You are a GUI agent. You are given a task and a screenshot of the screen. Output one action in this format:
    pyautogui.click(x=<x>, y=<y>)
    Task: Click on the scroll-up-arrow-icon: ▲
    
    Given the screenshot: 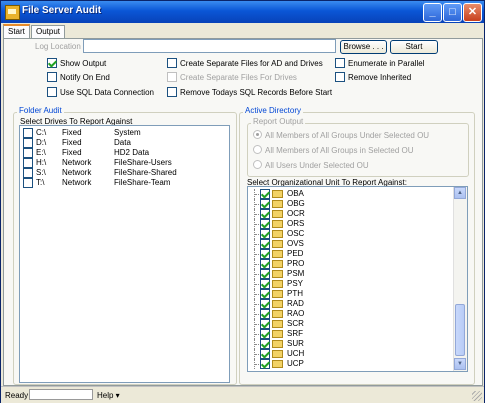 What is the action you would take?
    pyautogui.click(x=460, y=193)
    